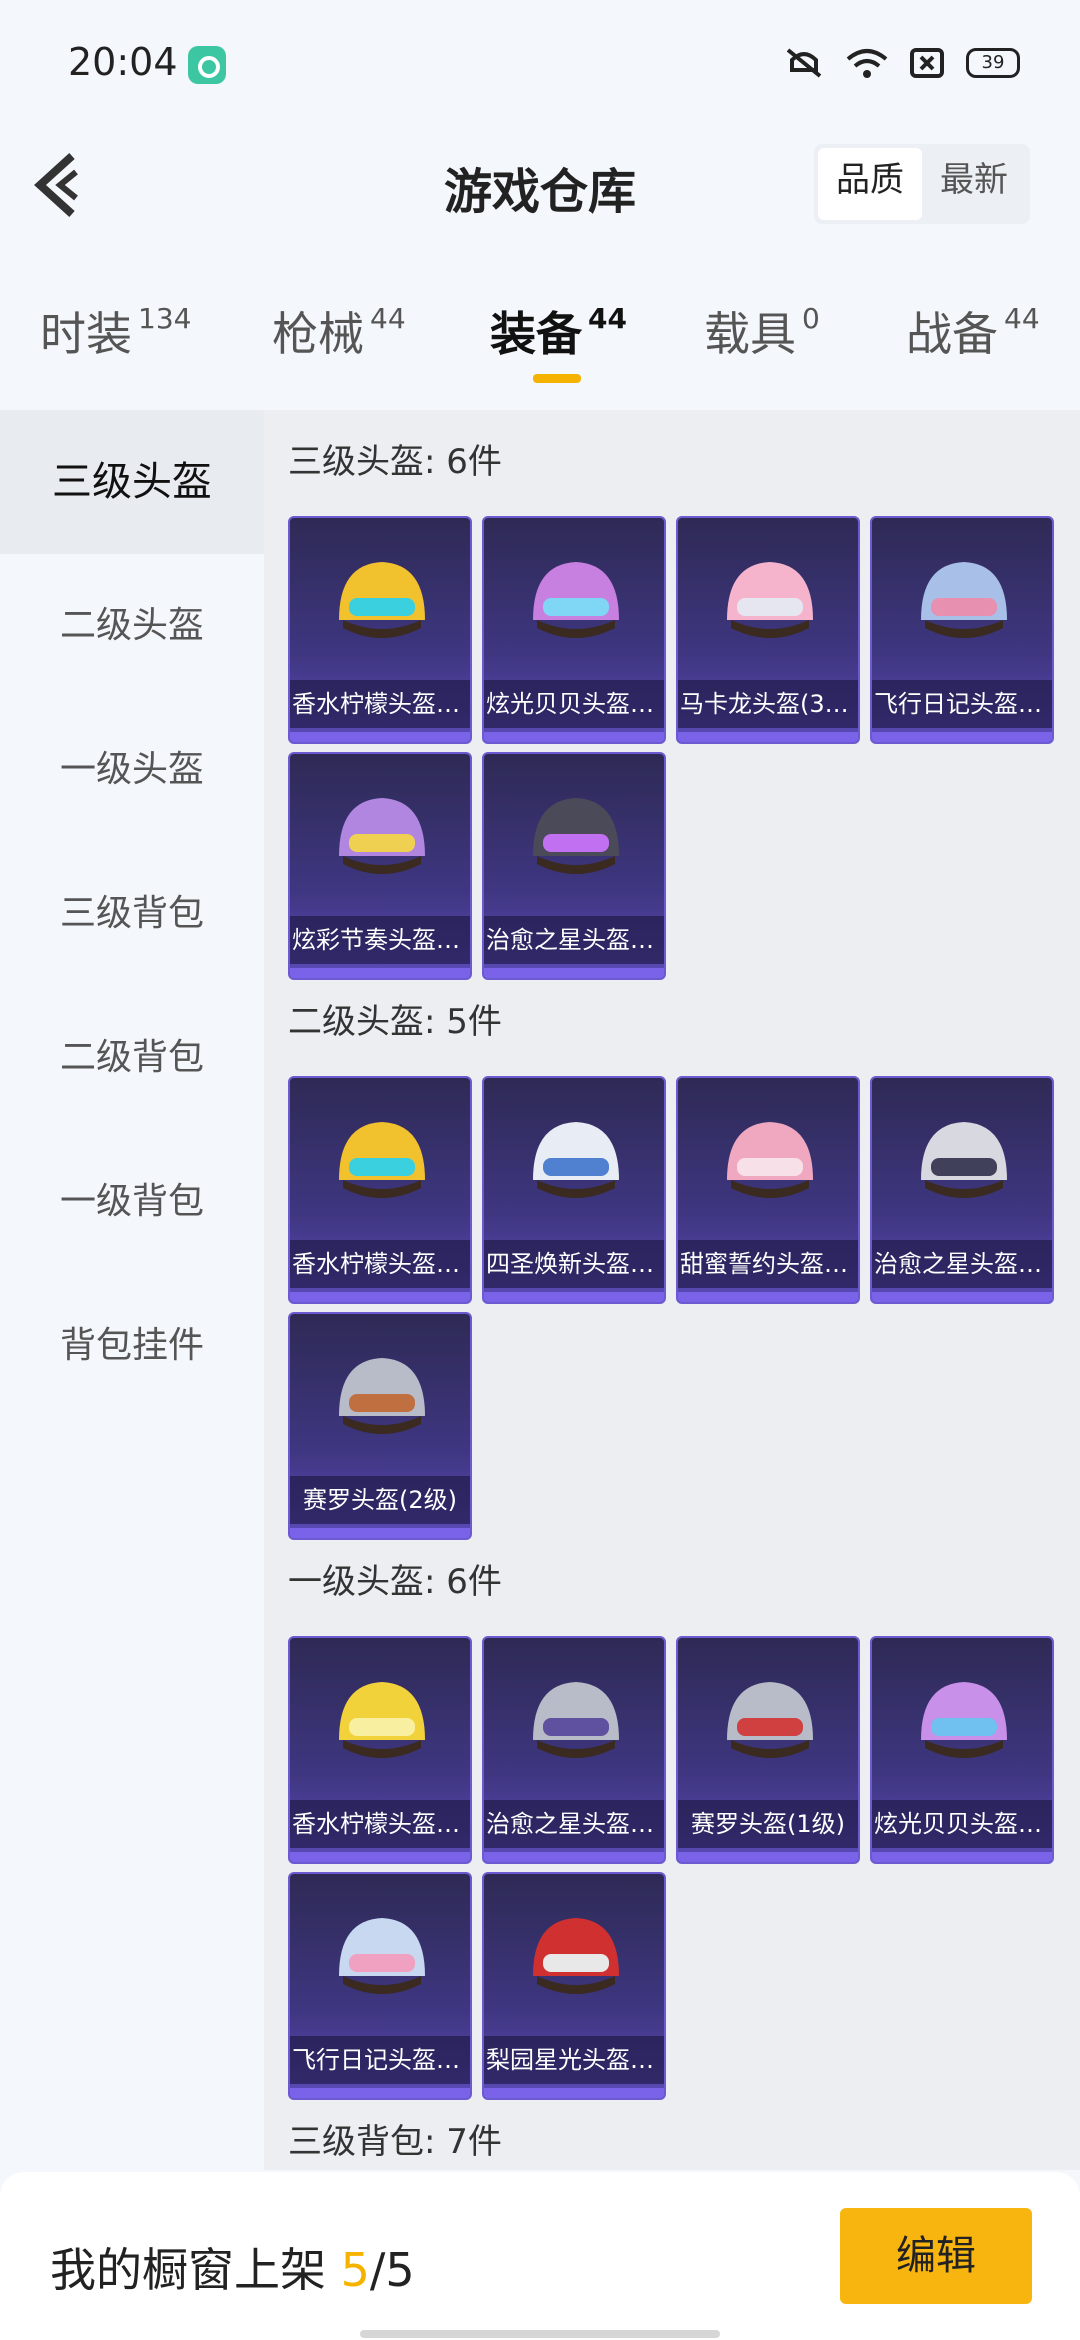 The width and height of the screenshot is (1080, 2340). What do you see at coordinates (936, 2256) in the screenshot?
I see `edit-button: 编辑` at bounding box center [936, 2256].